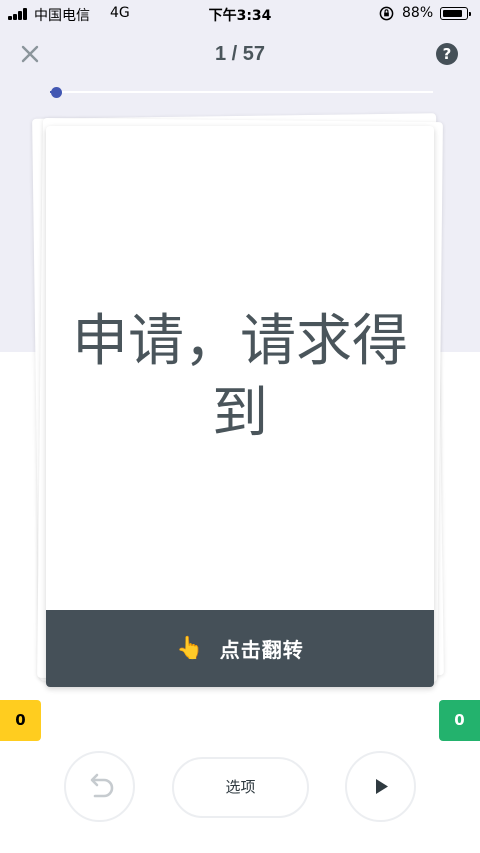 The width and height of the screenshot is (480, 853). I want to click on help-icon: ?, so click(447, 54).